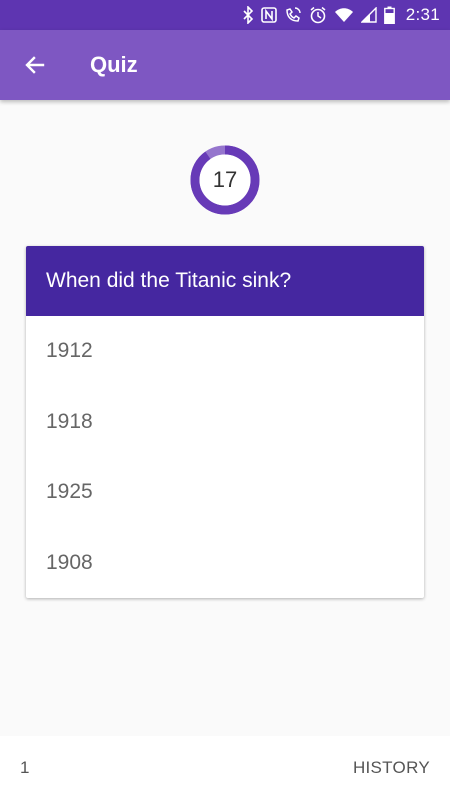  I want to click on alarm-icon, so click(318, 15).